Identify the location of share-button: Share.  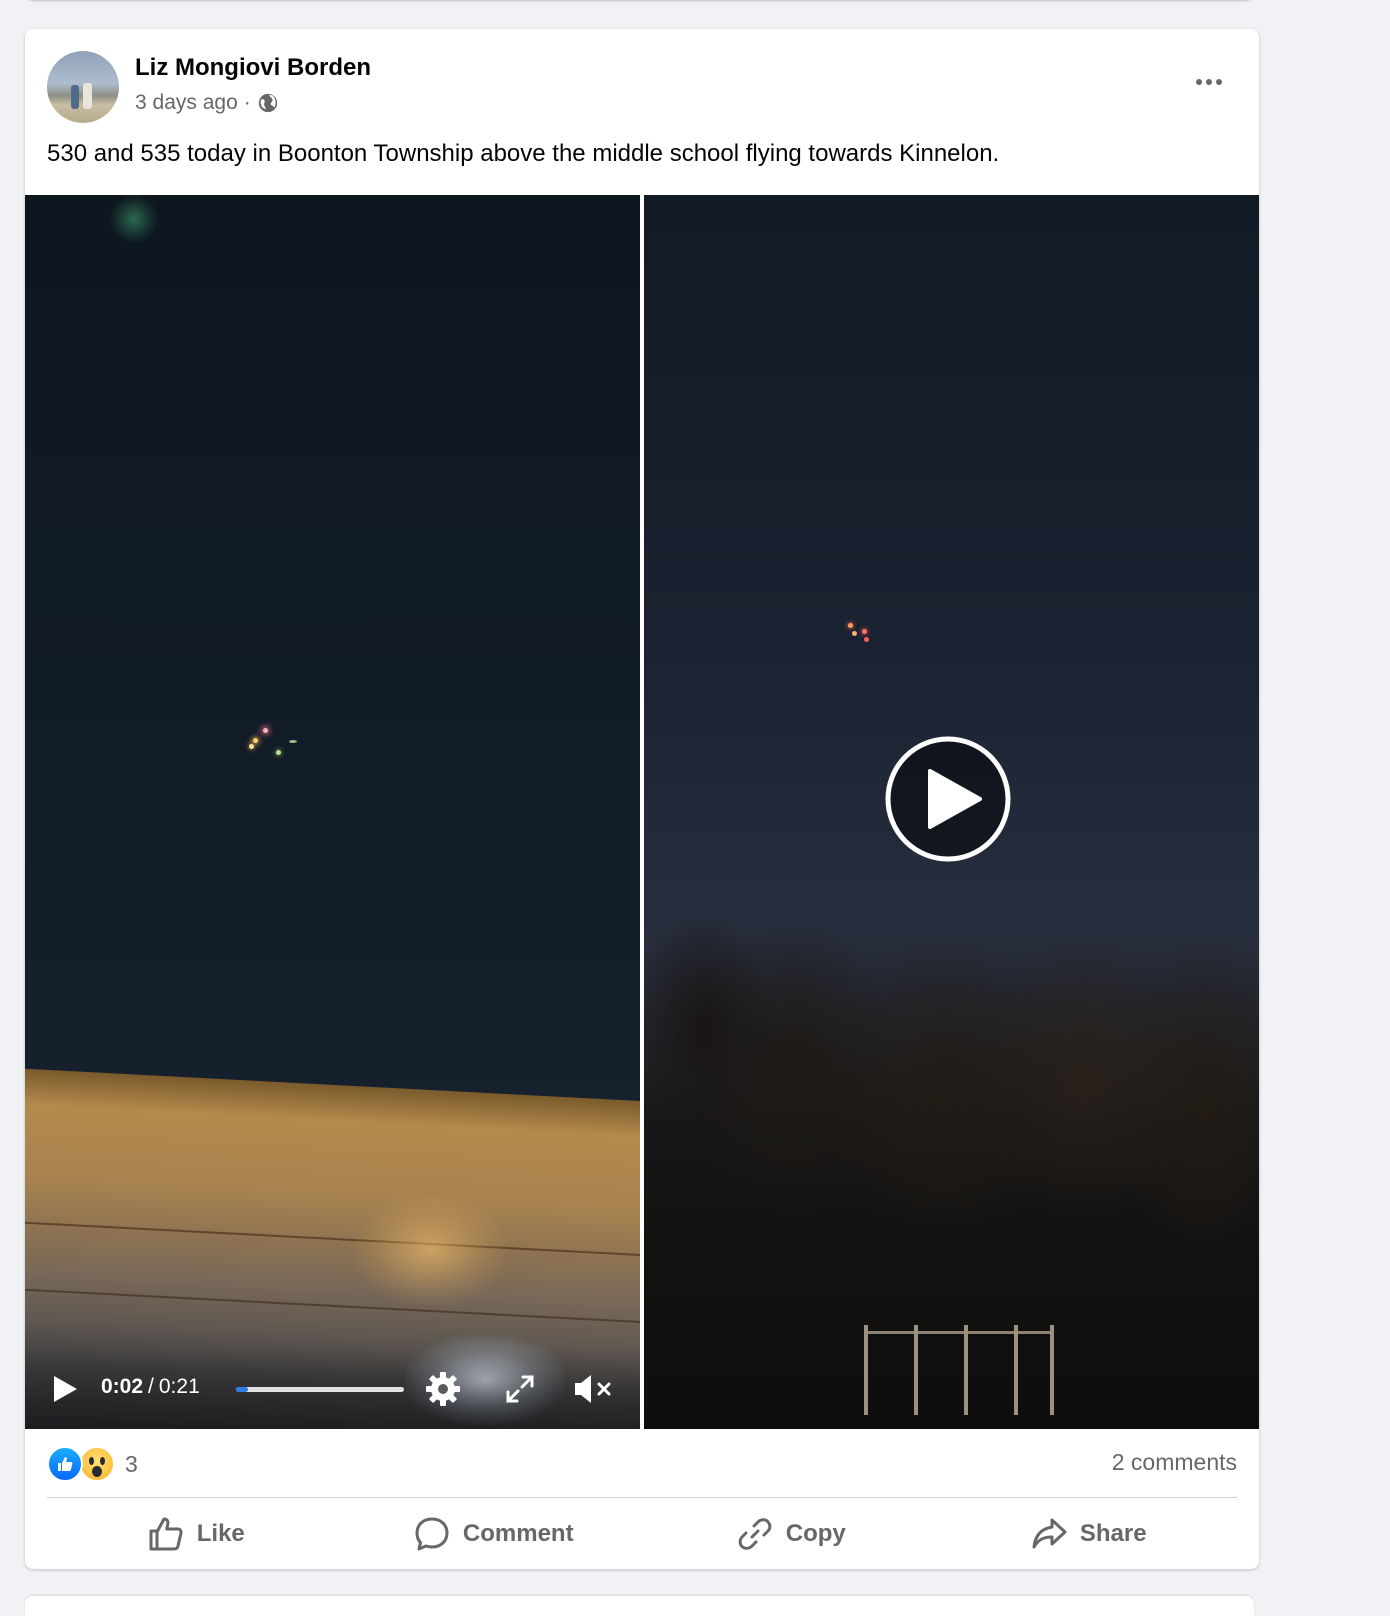
(1089, 1534).